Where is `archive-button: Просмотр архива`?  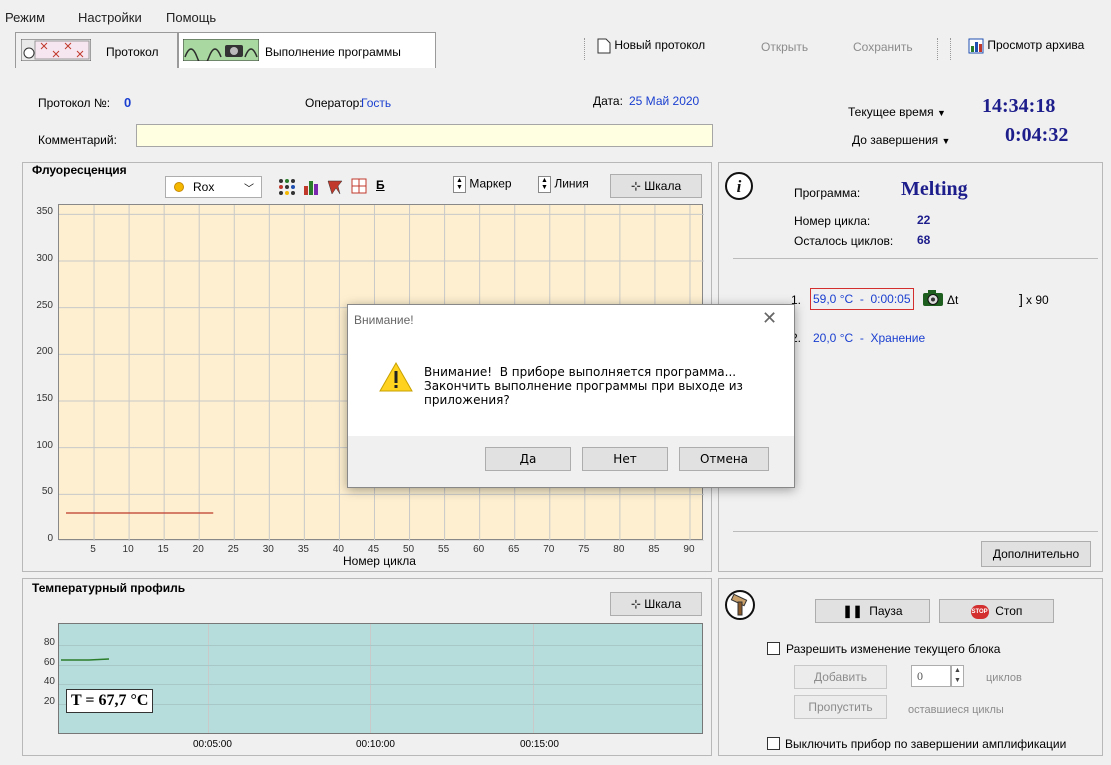
archive-button: Просмотр архива is located at coordinates (1026, 46).